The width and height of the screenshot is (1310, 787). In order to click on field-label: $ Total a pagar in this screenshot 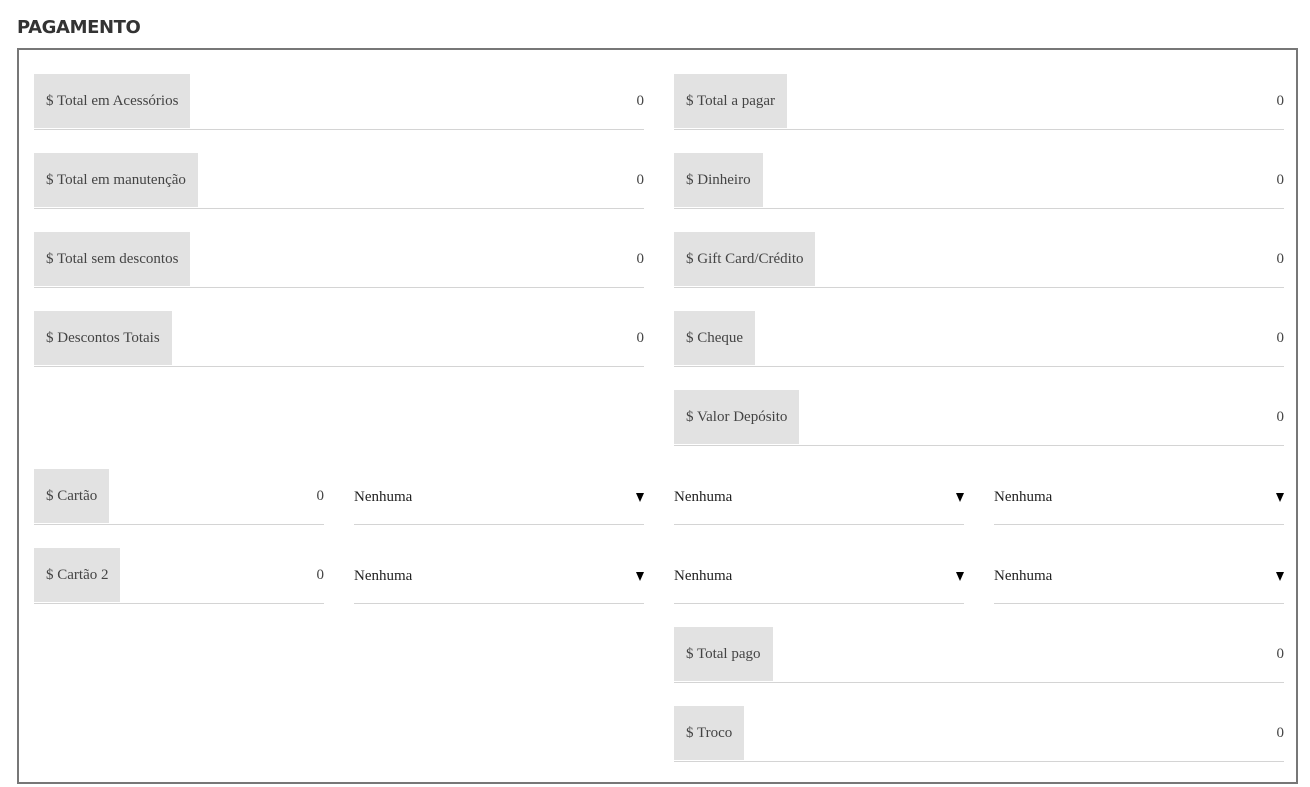, I will do `click(731, 101)`.